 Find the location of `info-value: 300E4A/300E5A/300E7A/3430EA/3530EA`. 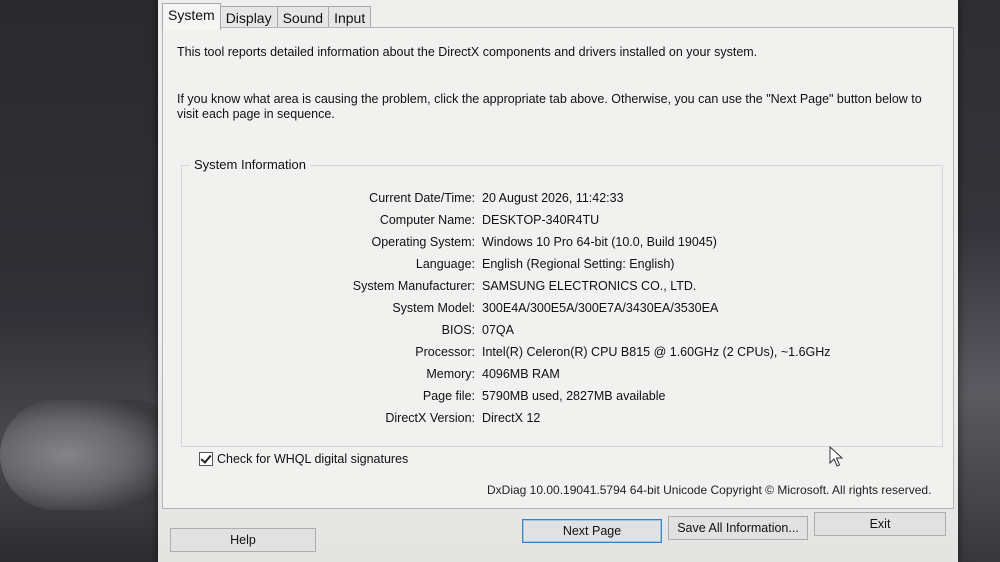

info-value: 300E4A/300E5A/300E7A/3430EA/3530EA is located at coordinates (600, 308).